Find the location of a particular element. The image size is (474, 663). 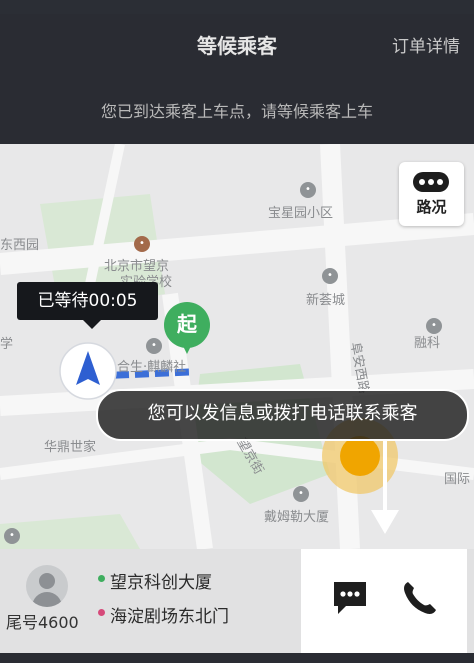

map-label-dongxiyuan: 东西园 is located at coordinates (20, 245).